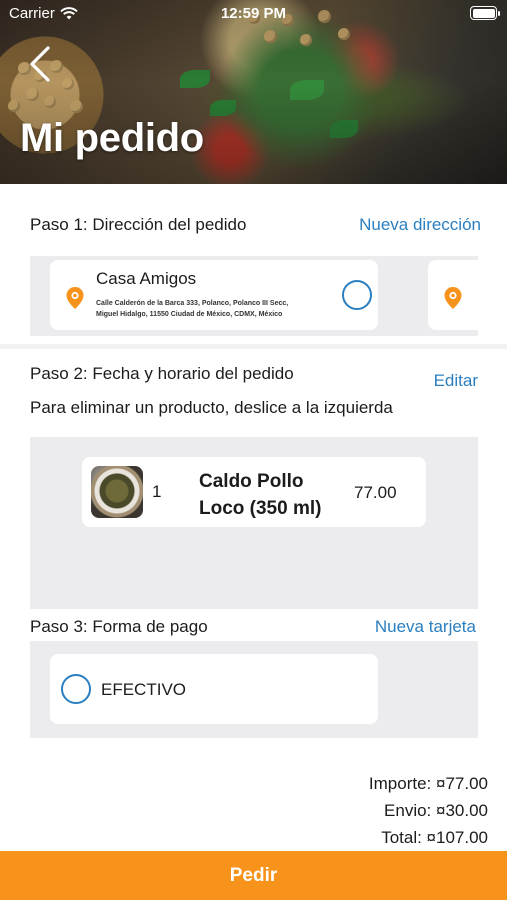 The height and width of the screenshot is (900, 507). What do you see at coordinates (485, 13) in the screenshot?
I see `battery-icon` at bounding box center [485, 13].